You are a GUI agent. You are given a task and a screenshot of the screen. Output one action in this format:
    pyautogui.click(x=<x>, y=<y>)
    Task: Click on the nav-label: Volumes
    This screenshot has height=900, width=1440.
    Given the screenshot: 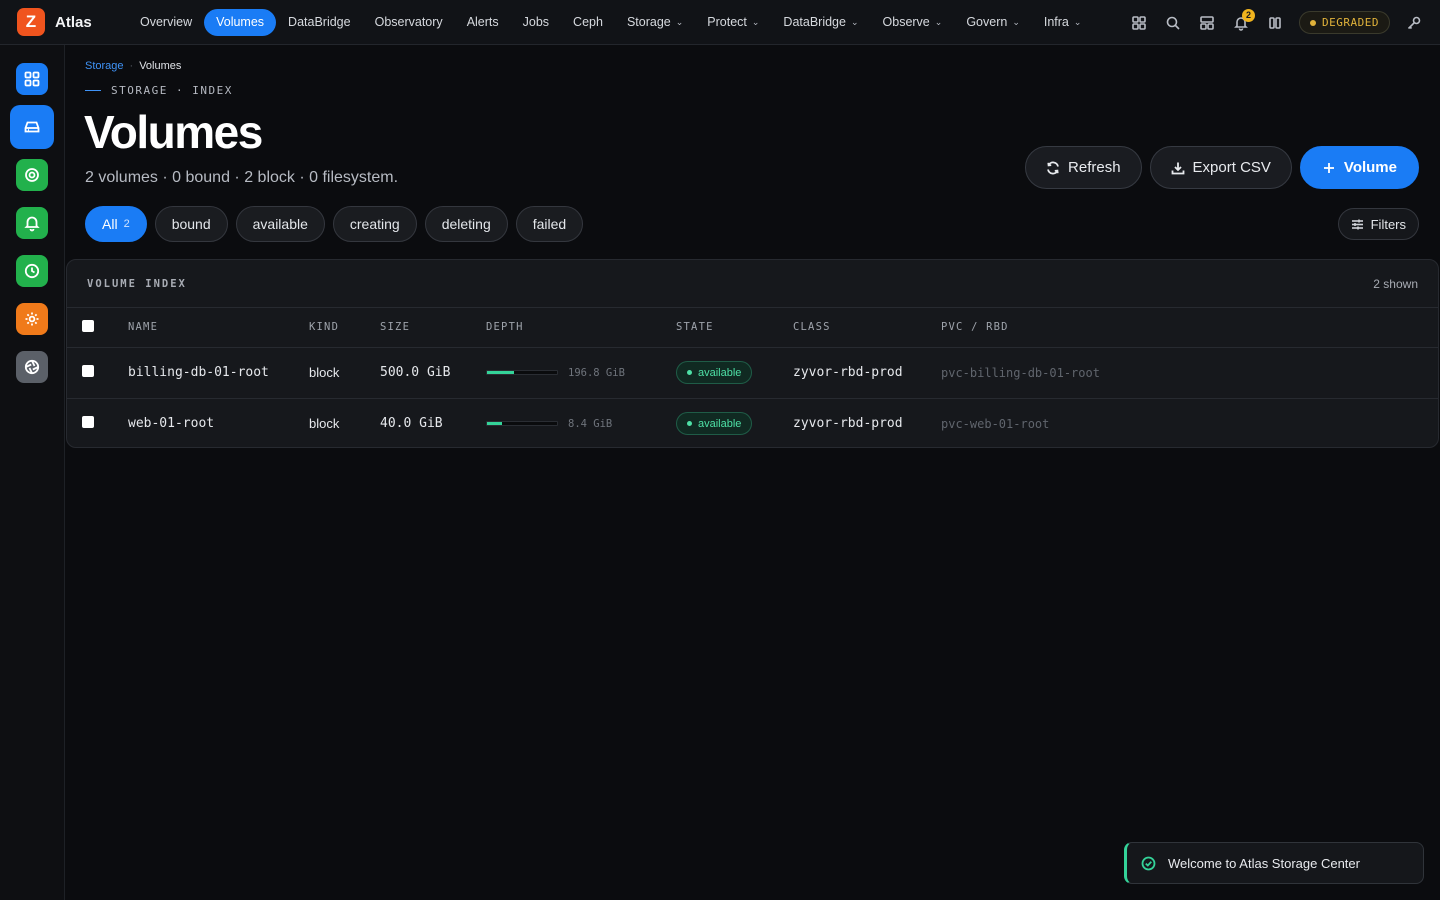 What is the action you would take?
    pyautogui.click(x=240, y=22)
    